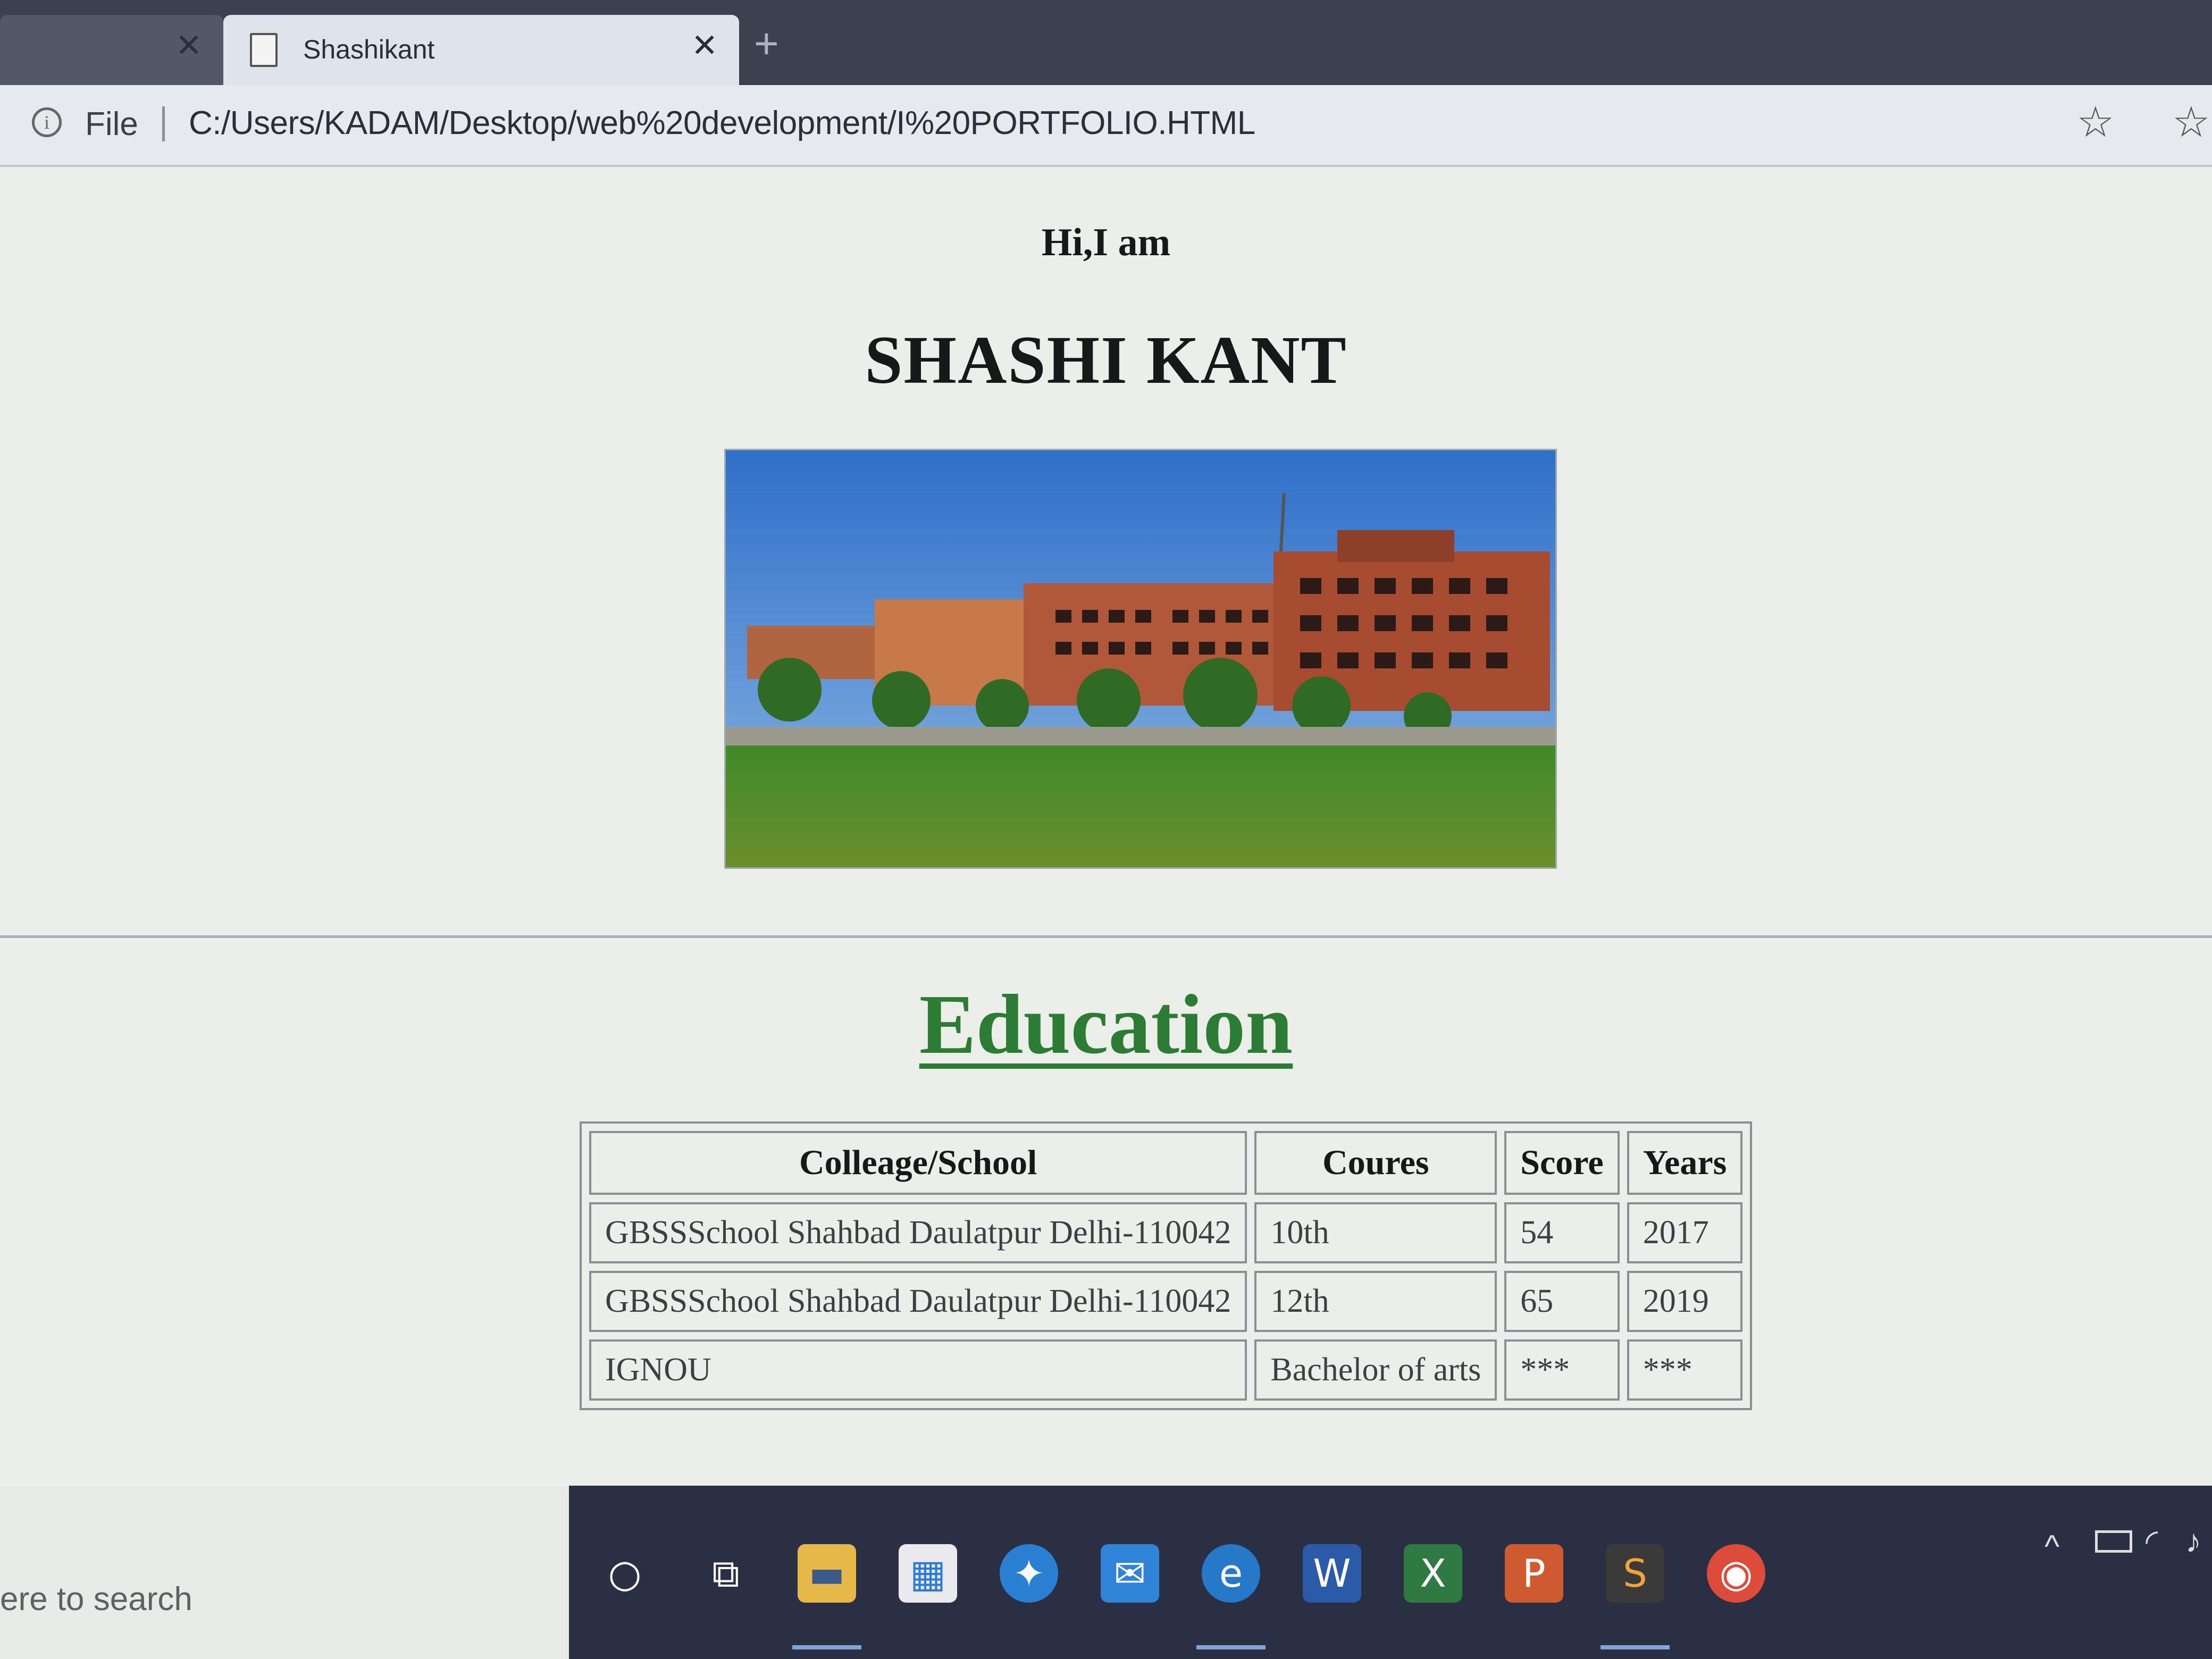 This screenshot has height=1659, width=2212. What do you see at coordinates (1332, 1573) in the screenshot?
I see `word-icon: W` at bounding box center [1332, 1573].